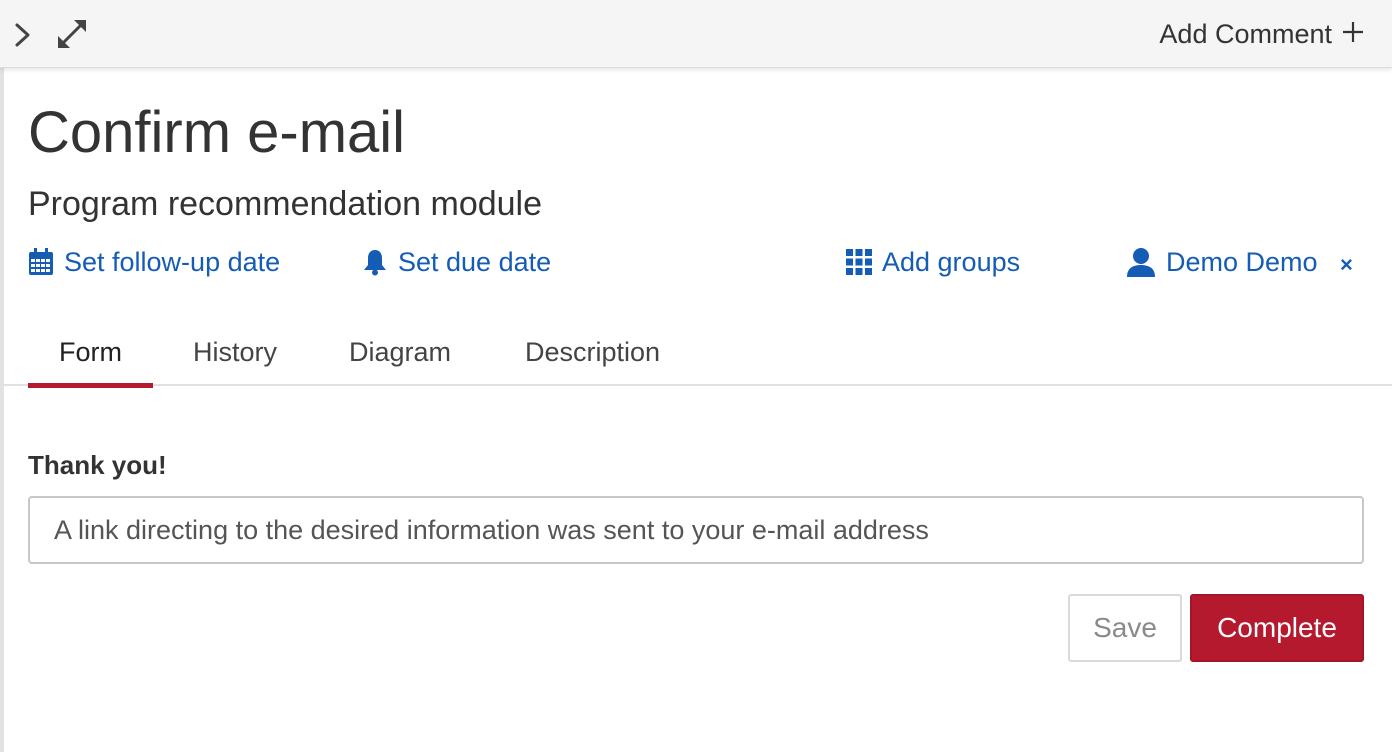 This screenshot has height=752, width=1392. What do you see at coordinates (375, 262) in the screenshot?
I see `bell-icon` at bounding box center [375, 262].